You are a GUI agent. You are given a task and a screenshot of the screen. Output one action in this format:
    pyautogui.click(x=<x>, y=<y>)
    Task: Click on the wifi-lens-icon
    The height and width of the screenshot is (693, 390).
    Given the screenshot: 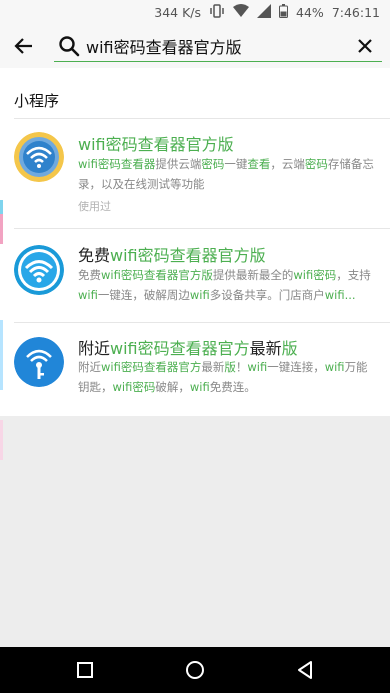 What is the action you would take?
    pyautogui.click(x=39, y=157)
    